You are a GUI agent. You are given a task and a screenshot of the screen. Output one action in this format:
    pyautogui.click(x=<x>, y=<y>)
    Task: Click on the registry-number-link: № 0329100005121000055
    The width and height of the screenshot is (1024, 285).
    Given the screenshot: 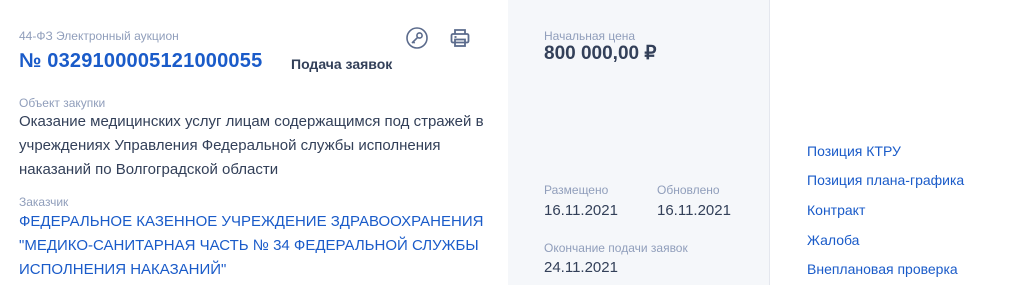 What is the action you would take?
    pyautogui.click(x=140, y=61)
    